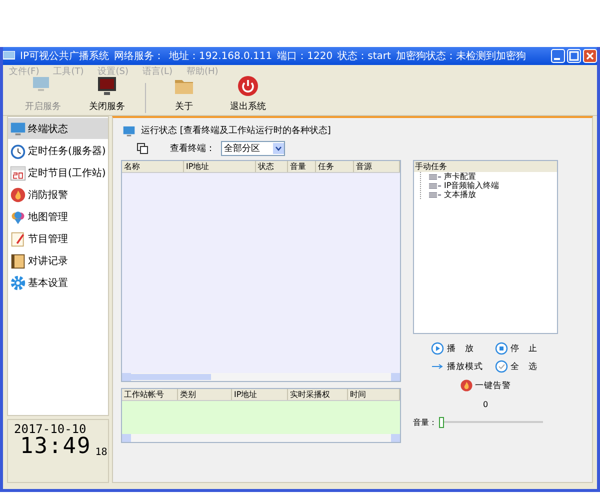  Describe the element at coordinates (460, 176) in the screenshot. I see `tree-item: 声卡配置` at that location.